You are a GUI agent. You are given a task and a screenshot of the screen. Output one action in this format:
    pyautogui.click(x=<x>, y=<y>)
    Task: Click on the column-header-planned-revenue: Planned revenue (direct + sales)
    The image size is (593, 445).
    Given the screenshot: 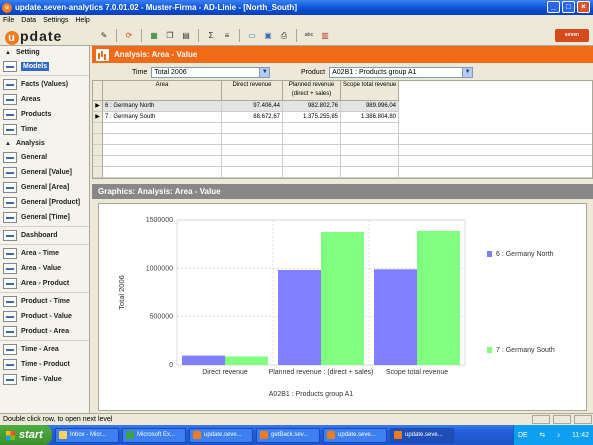 What is the action you would take?
    pyautogui.click(x=312, y=91)
    